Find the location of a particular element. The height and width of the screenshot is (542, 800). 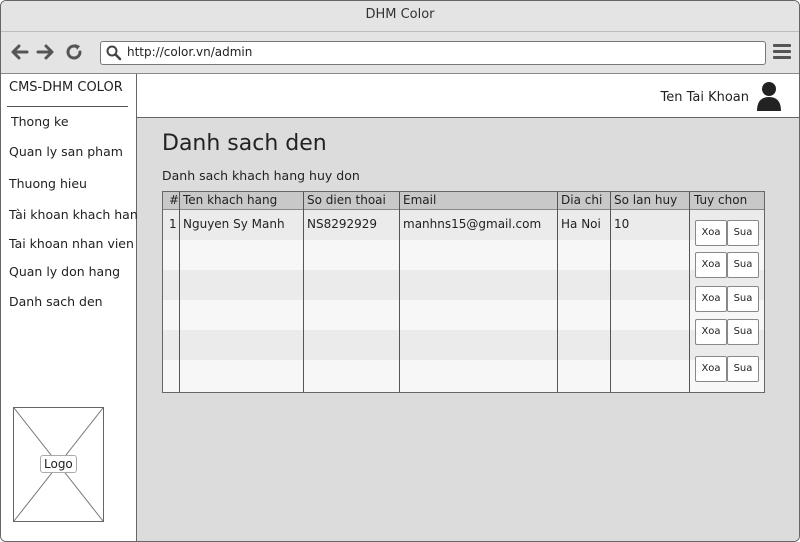

nav-item-quan-ly-san-pham: Quan ly san pham is located at coordinates (66, 151).